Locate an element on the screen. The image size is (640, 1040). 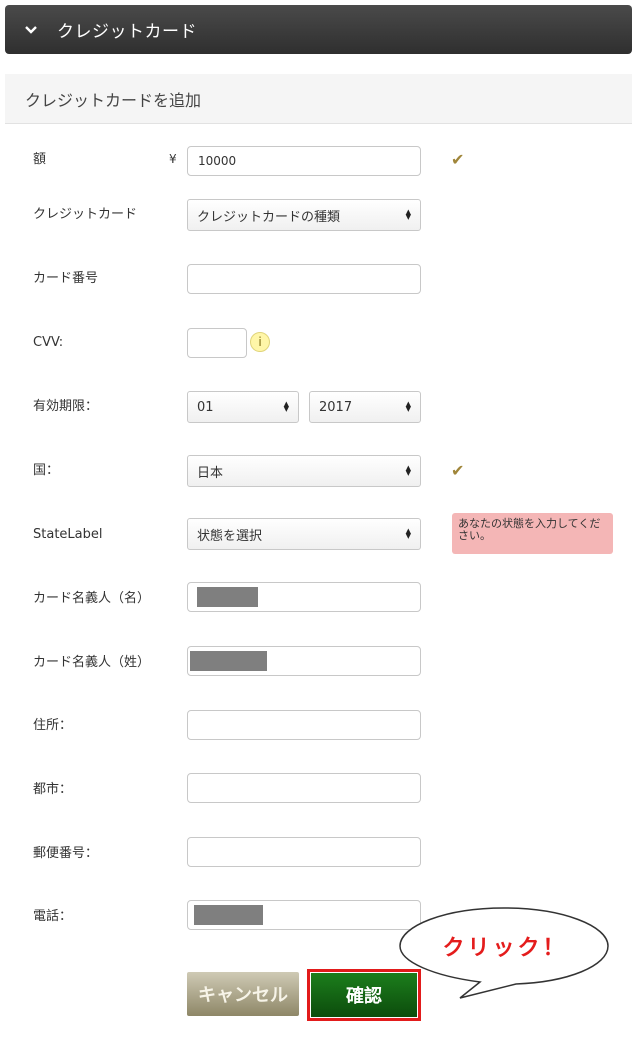
currency-symbol: ¥ is located at coordinates (173, 159).